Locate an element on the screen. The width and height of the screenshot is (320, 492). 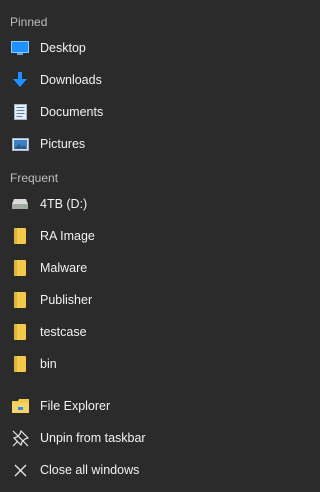
unpin-icon is located at coordinates (20, 438).